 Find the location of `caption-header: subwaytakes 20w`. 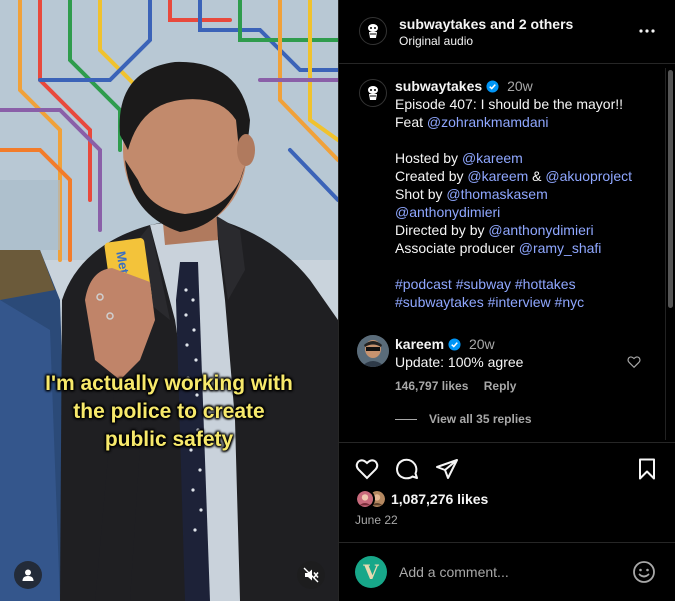

caption-header: subwaytakes 20w is located at coordinates (525, 86).